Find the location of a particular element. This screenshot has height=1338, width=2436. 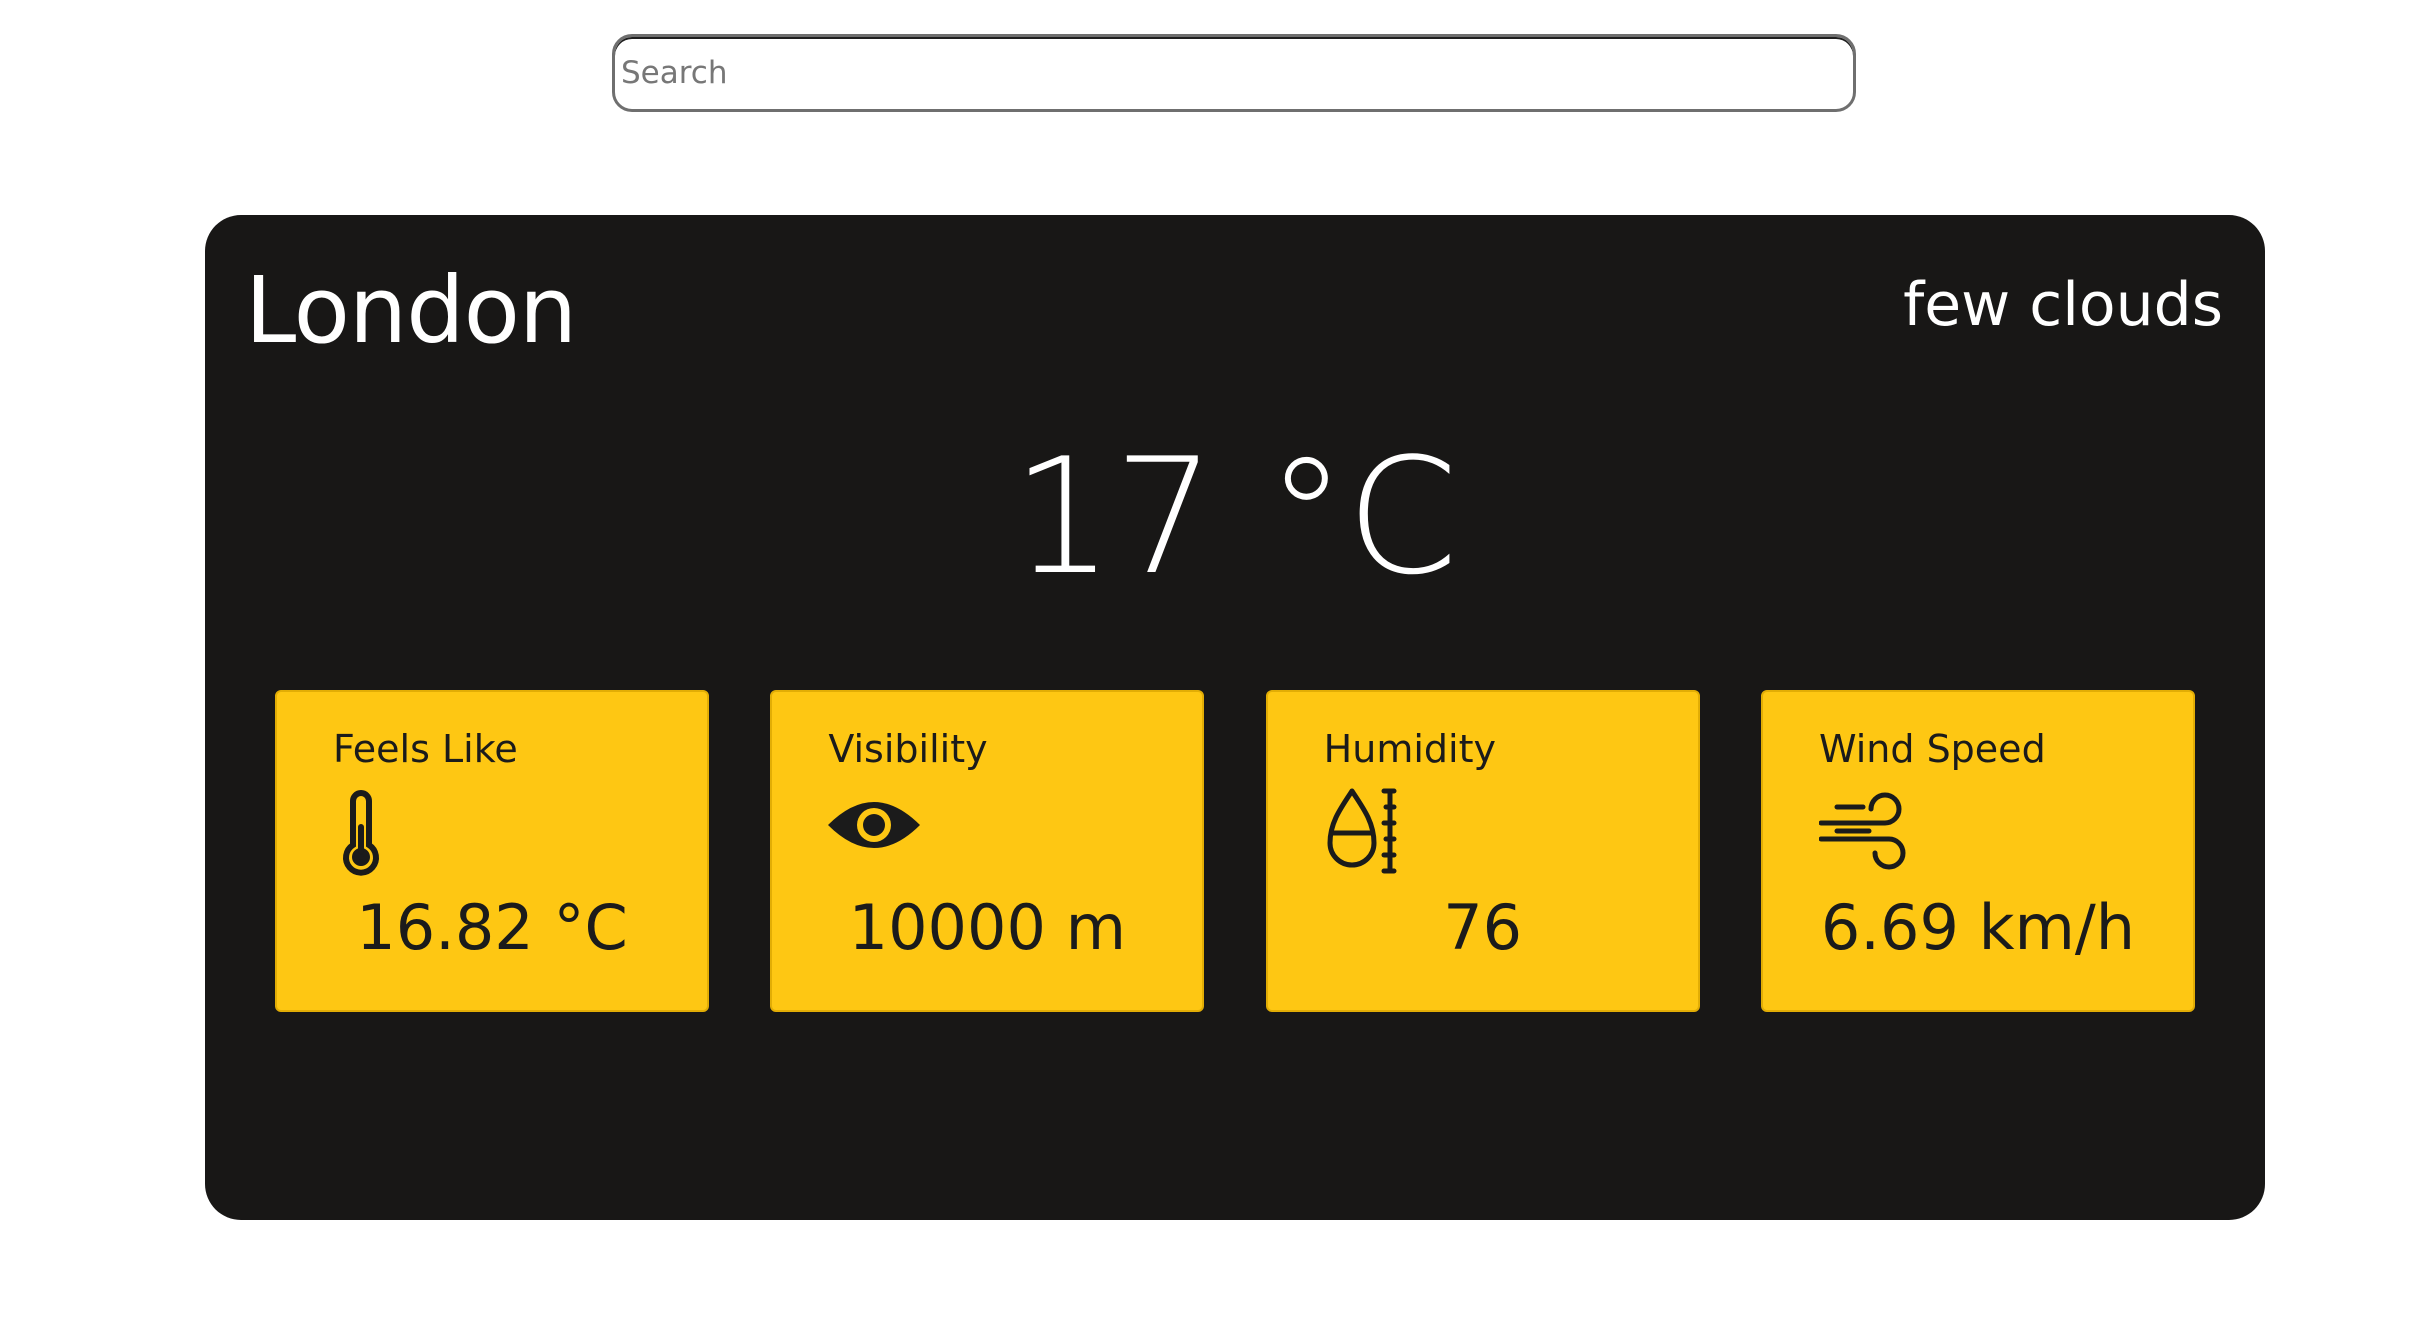

tile-label: Visibility is located at coordinates (908, 749).